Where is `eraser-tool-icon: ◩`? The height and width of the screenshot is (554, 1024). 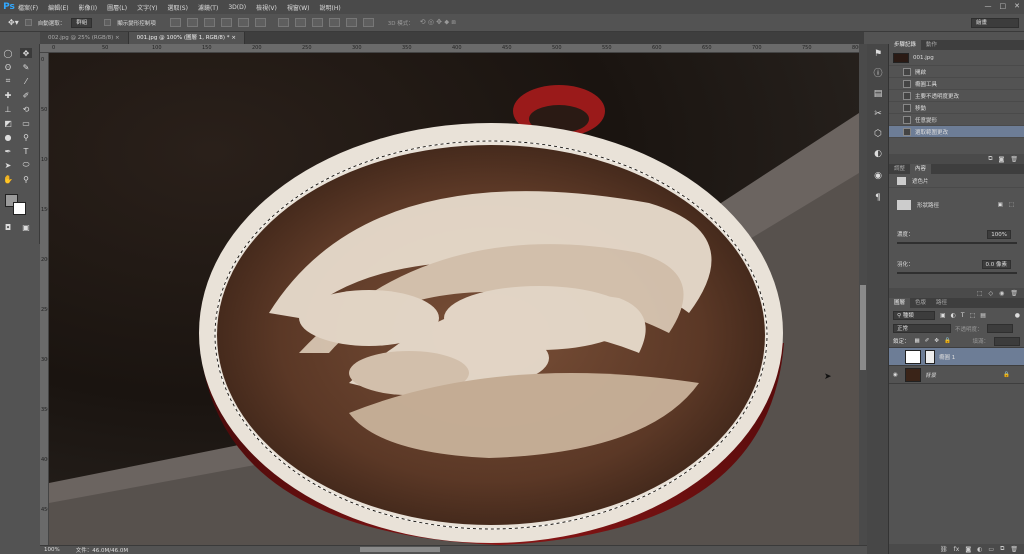
eraser-tool-icon: ◩ is located at coordinates (8, 123).